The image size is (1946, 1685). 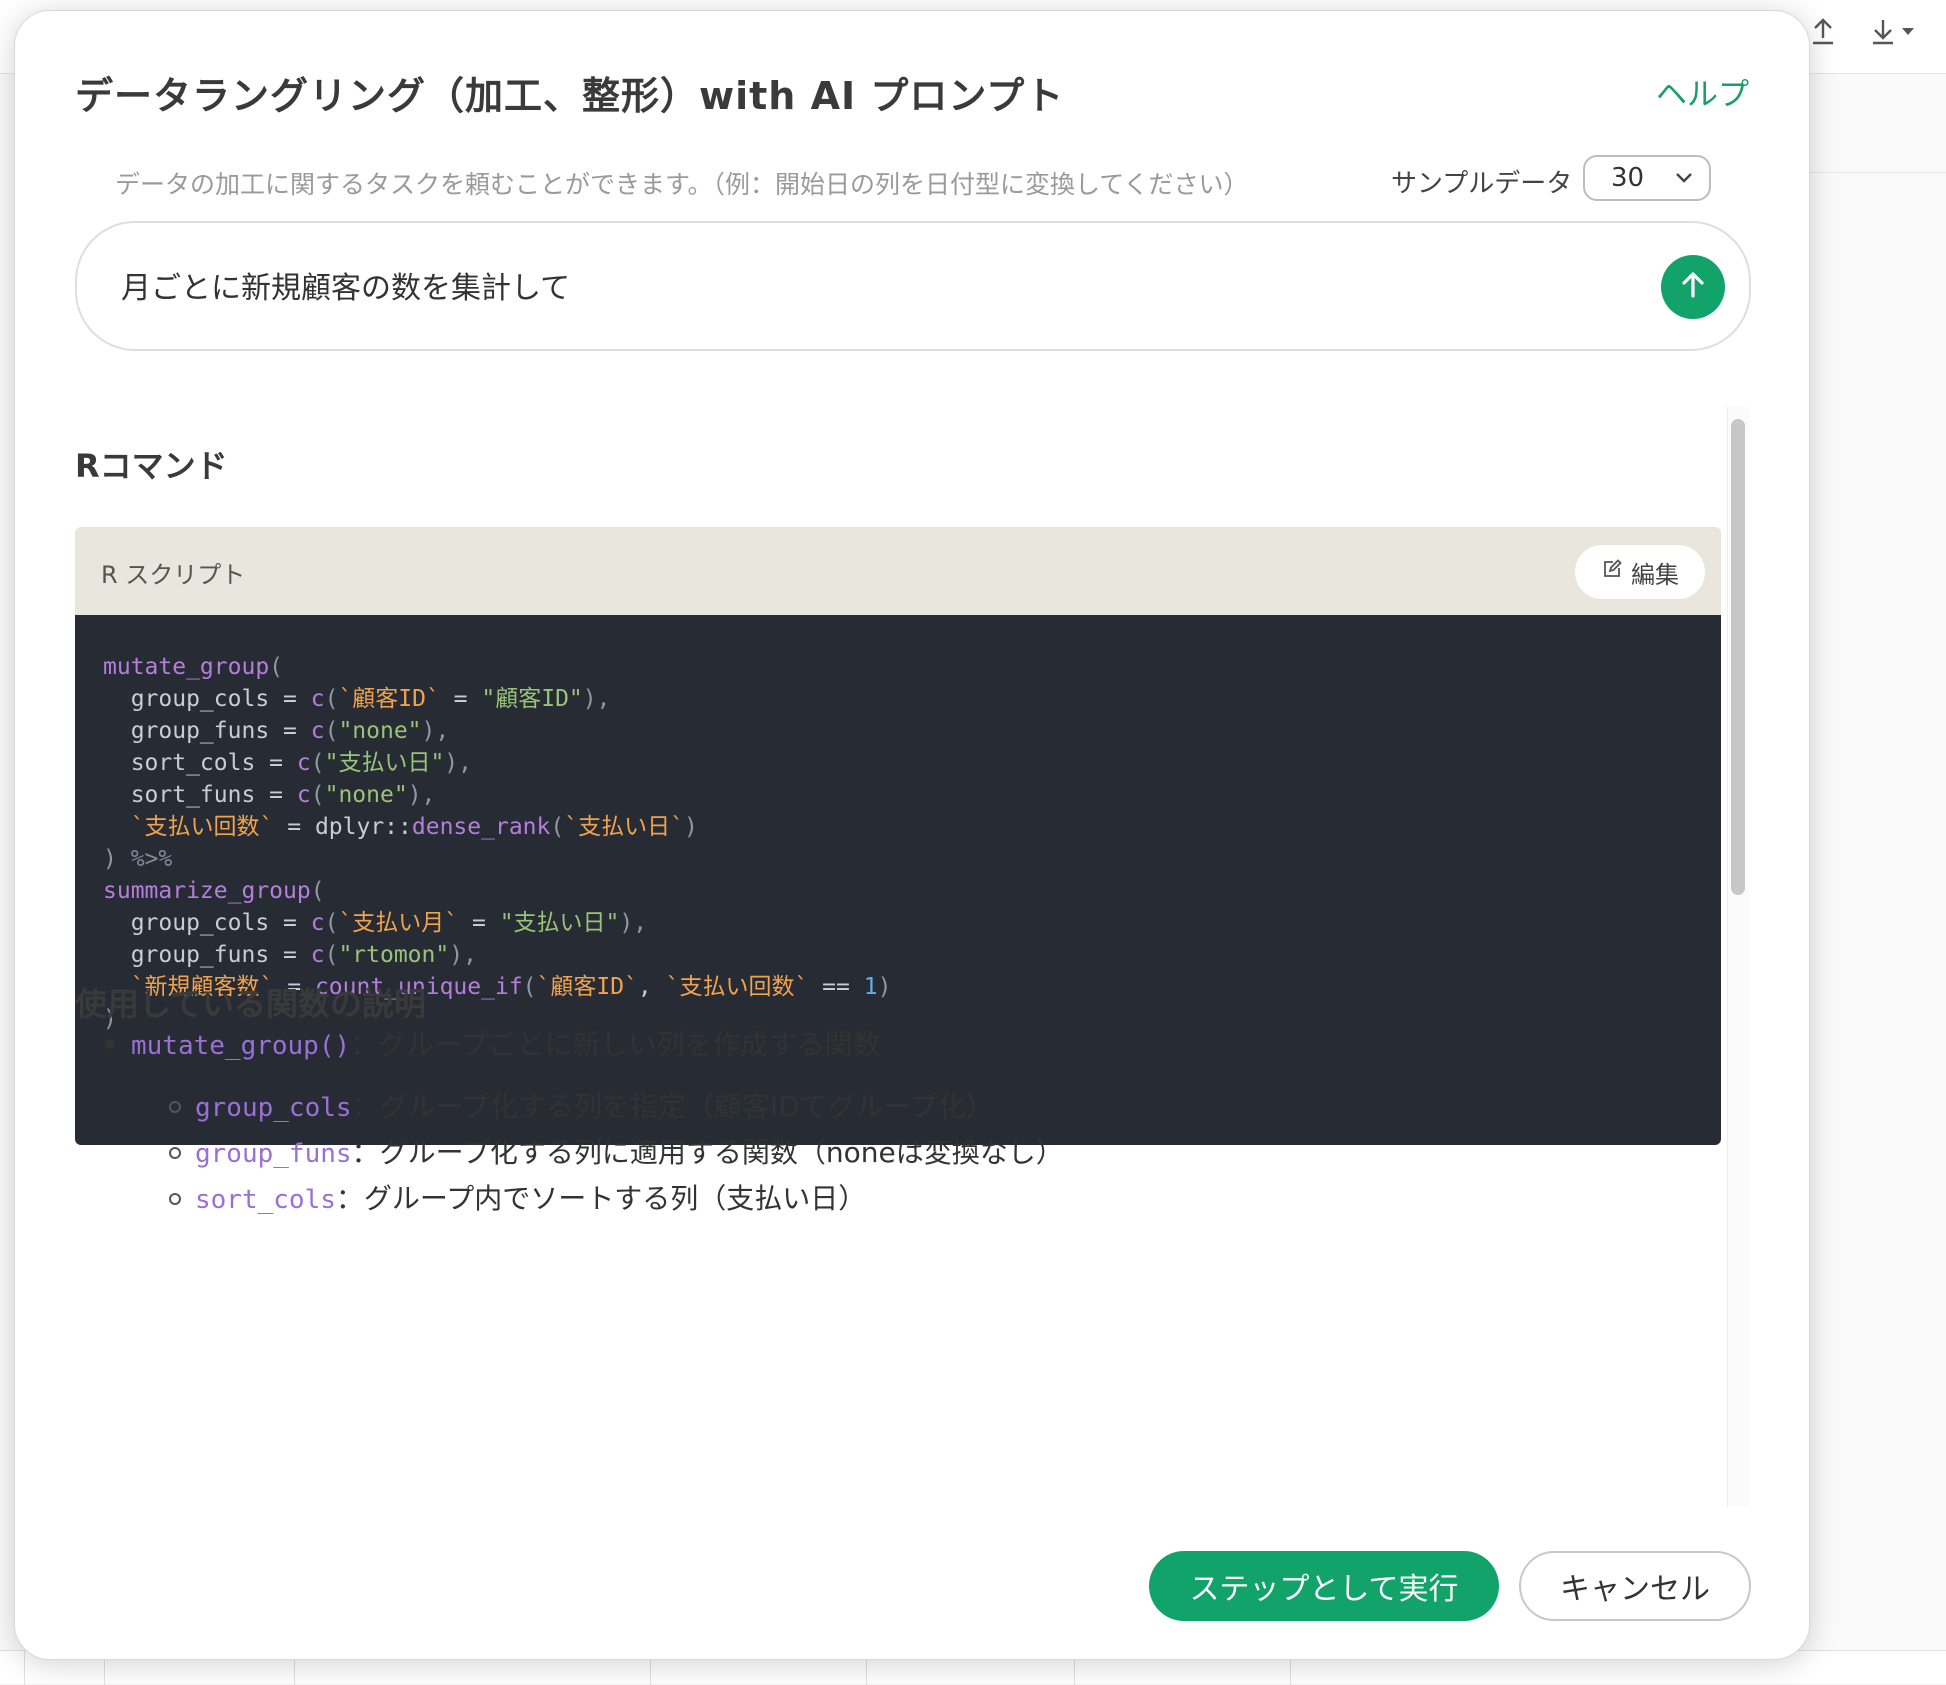 I want to click on code-line: summarize_group(, so click(x=912, y=891).